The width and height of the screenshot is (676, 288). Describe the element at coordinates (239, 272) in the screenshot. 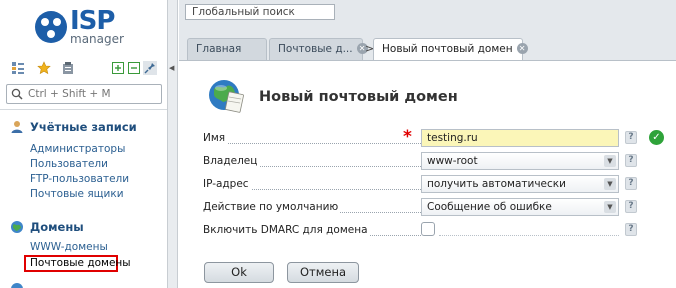

I see `ok-button: Ok` at that location.